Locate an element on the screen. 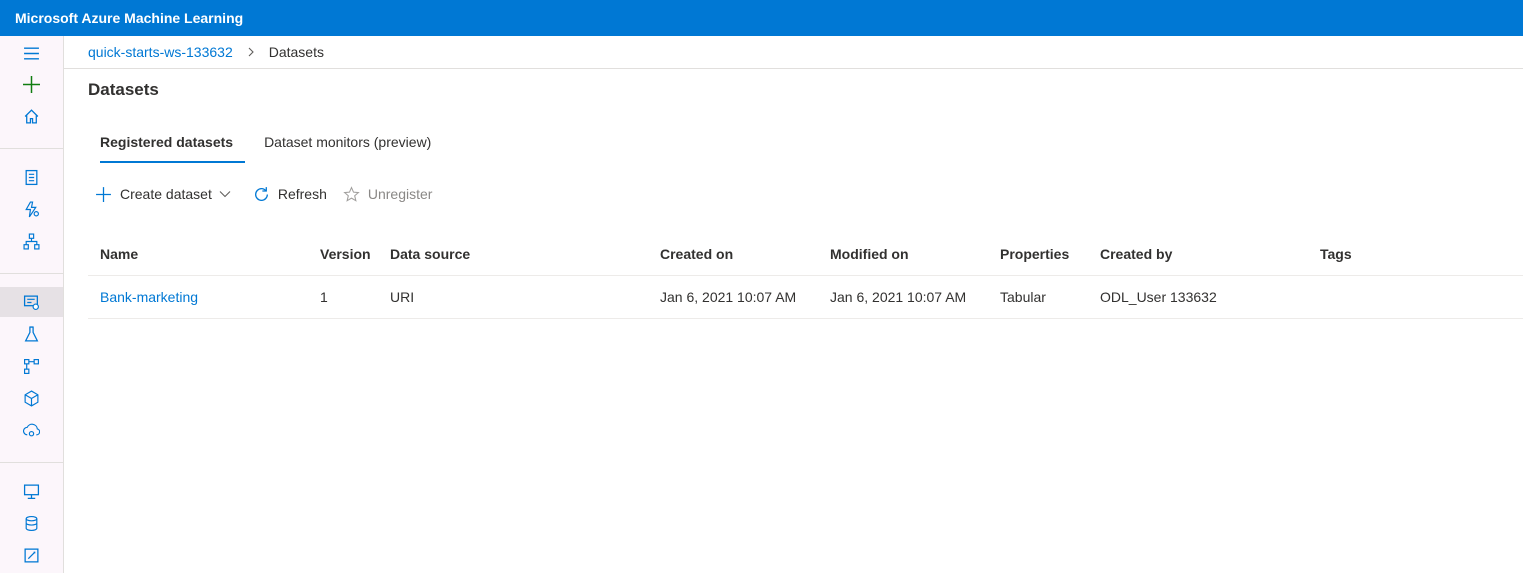 This screenshot has width=1523, height=573. column-header-created-by: Created by is located at coordinates (1136, 254).